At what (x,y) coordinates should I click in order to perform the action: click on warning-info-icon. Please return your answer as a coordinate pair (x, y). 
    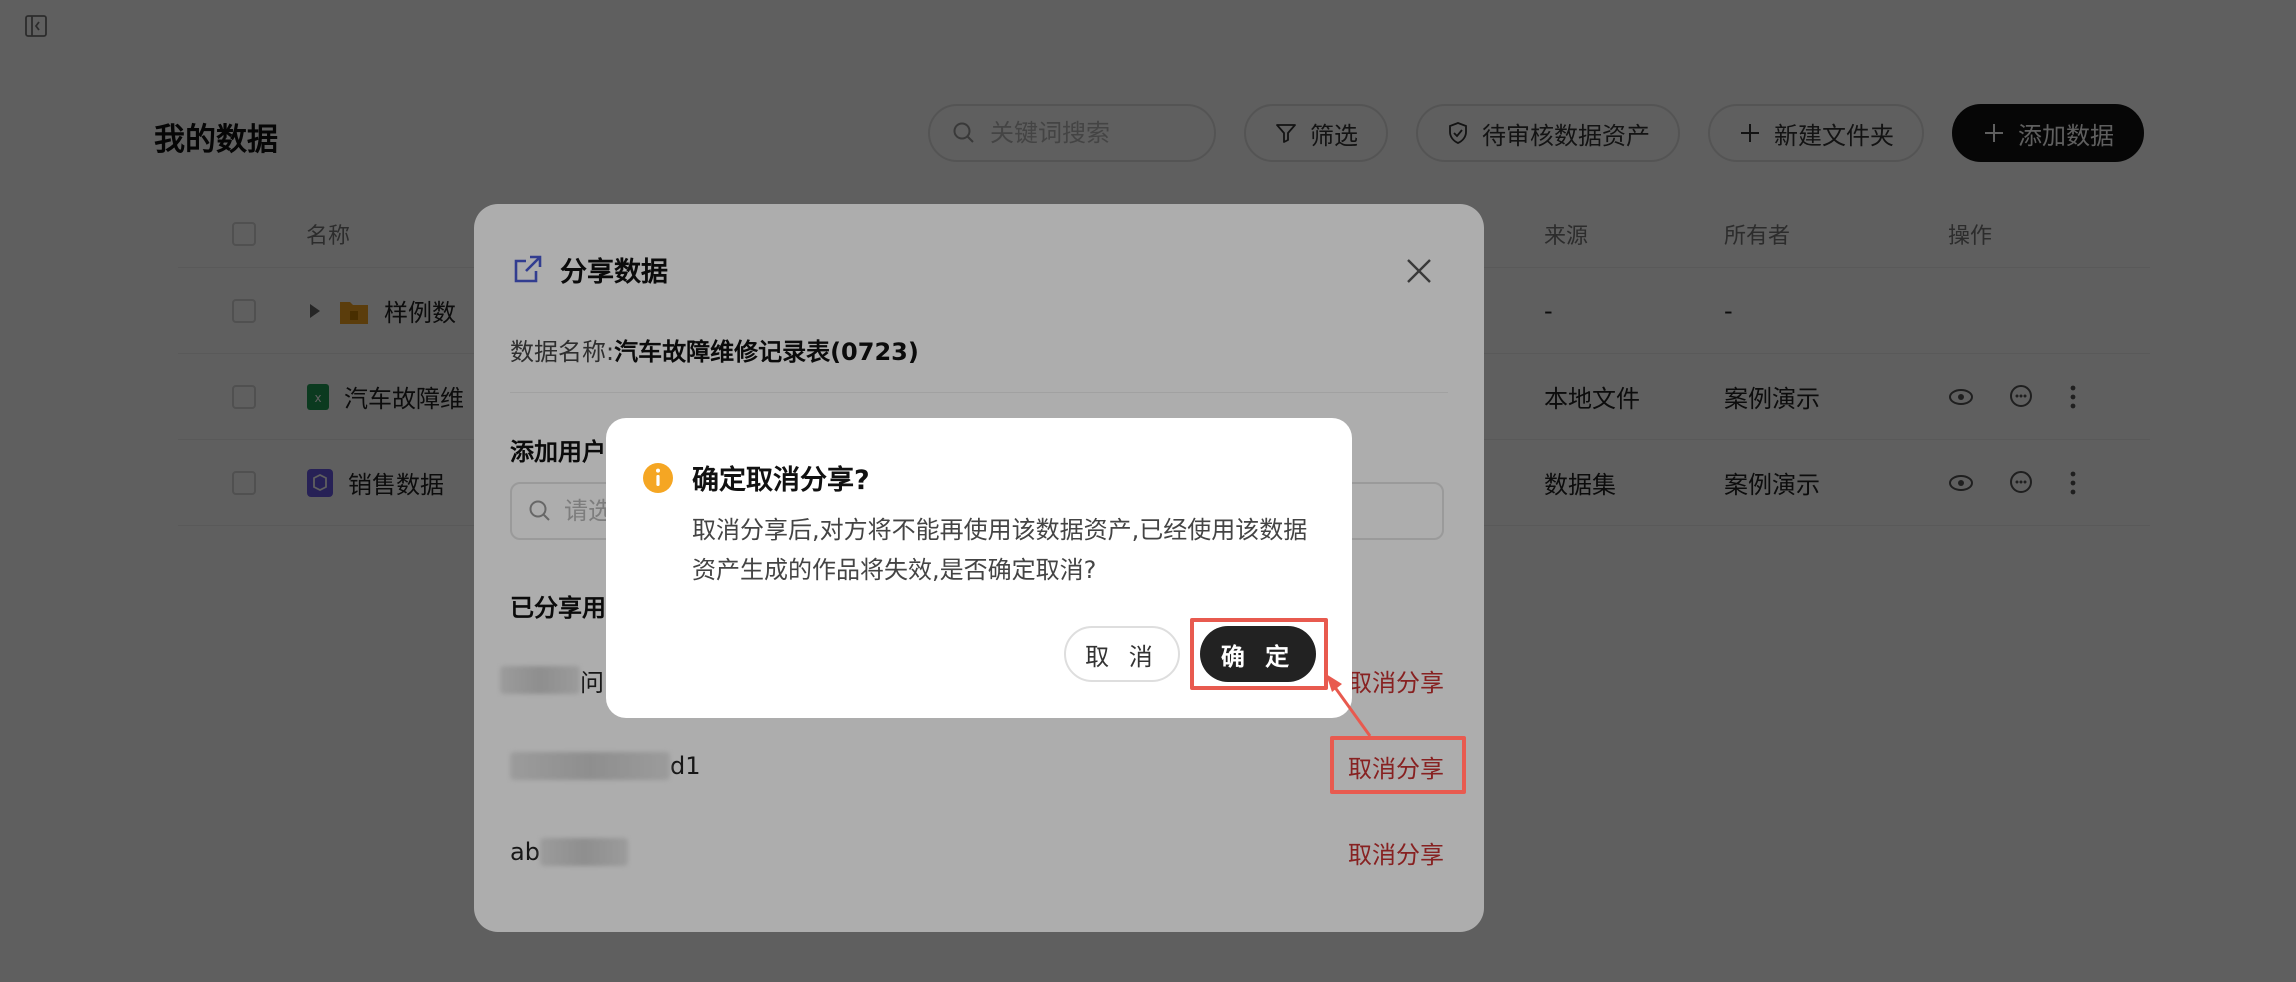
    Looking at the image, I should click on (658, 477).